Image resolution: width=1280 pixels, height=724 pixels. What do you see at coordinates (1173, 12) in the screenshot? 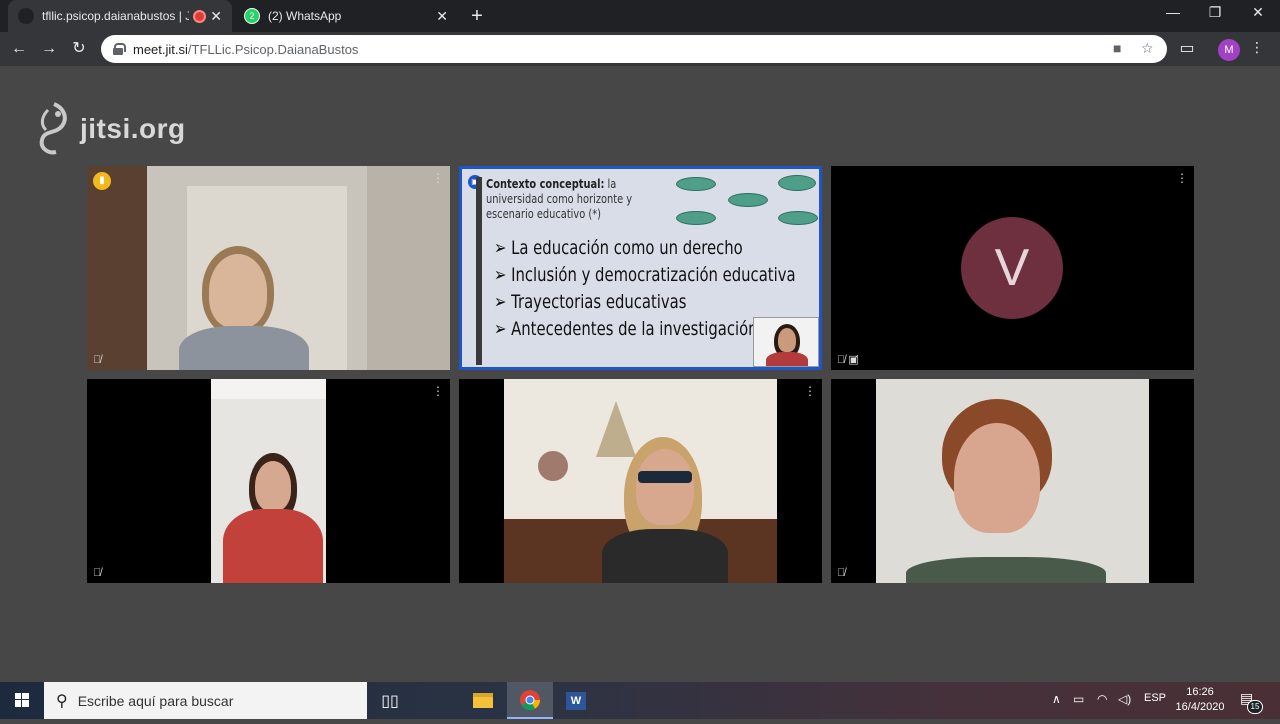
I see `minimize-button: —` at bounding box center [1173, 12].